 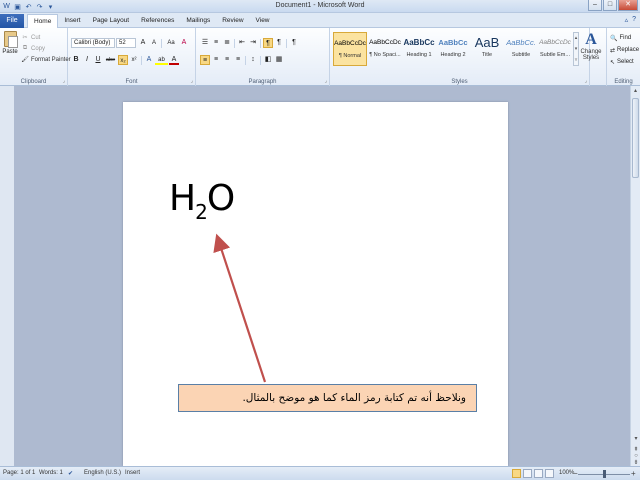 What do you see at coordinates (72, 21) in the screenshot?
I see `tab-insert: Insert` at bounding box center [72, 21].